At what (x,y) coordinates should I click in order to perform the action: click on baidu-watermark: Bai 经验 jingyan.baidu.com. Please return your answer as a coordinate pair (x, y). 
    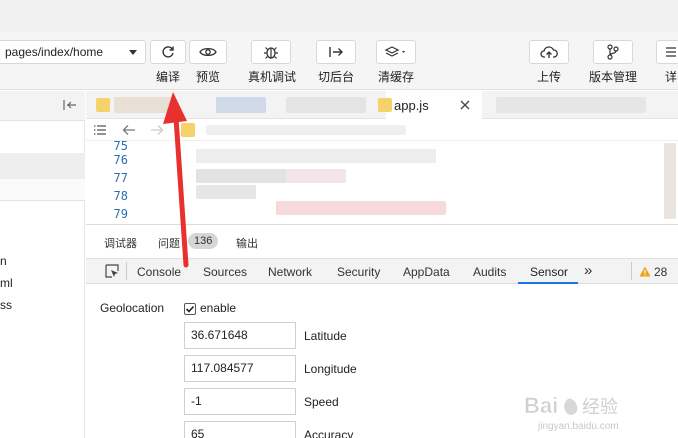
    Looking at the image, I should click on (597, 412).